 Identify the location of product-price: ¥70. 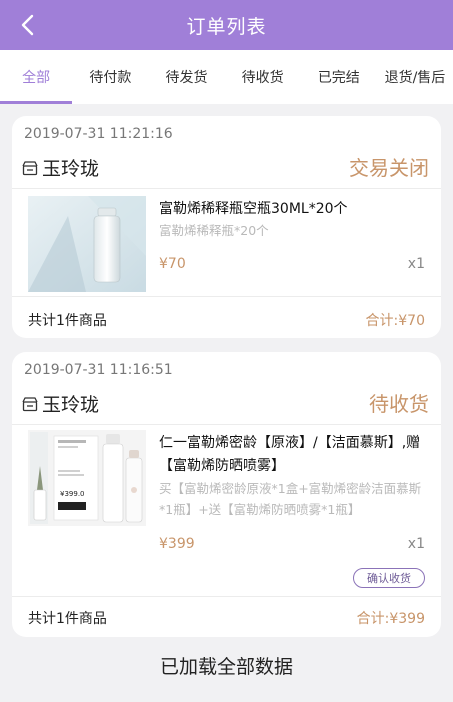
(172, 264).